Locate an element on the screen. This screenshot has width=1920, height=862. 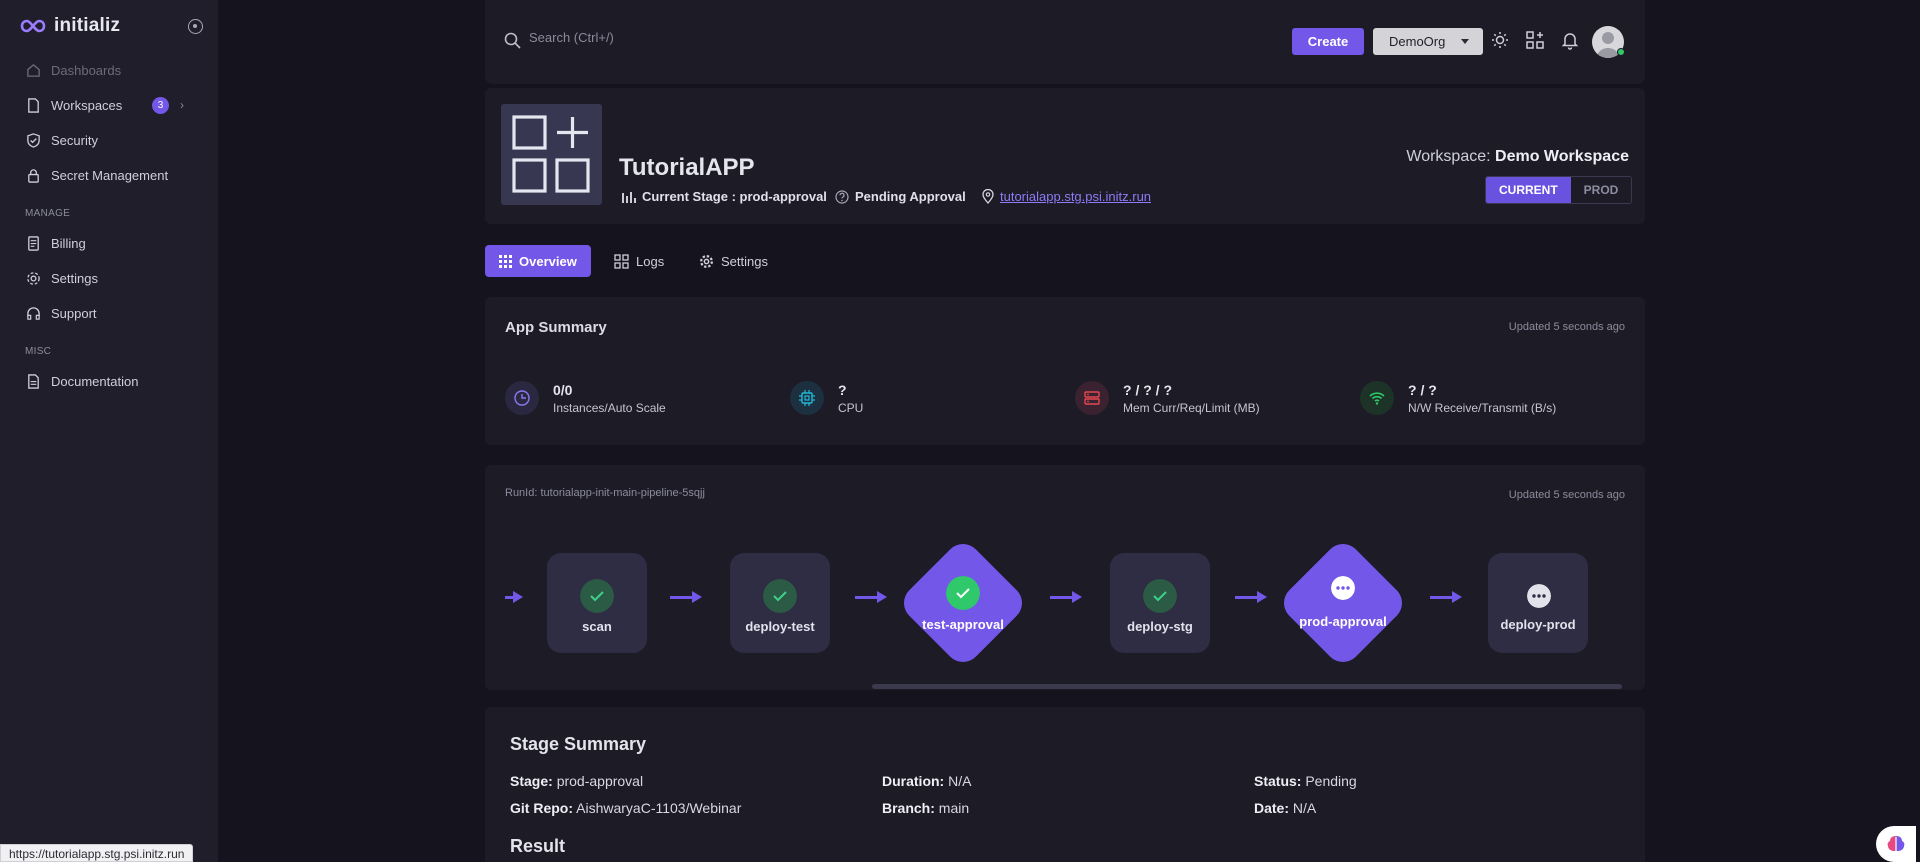
pipeline-stage-deploy-test: deploy-test is located at coordinates (780, 603).